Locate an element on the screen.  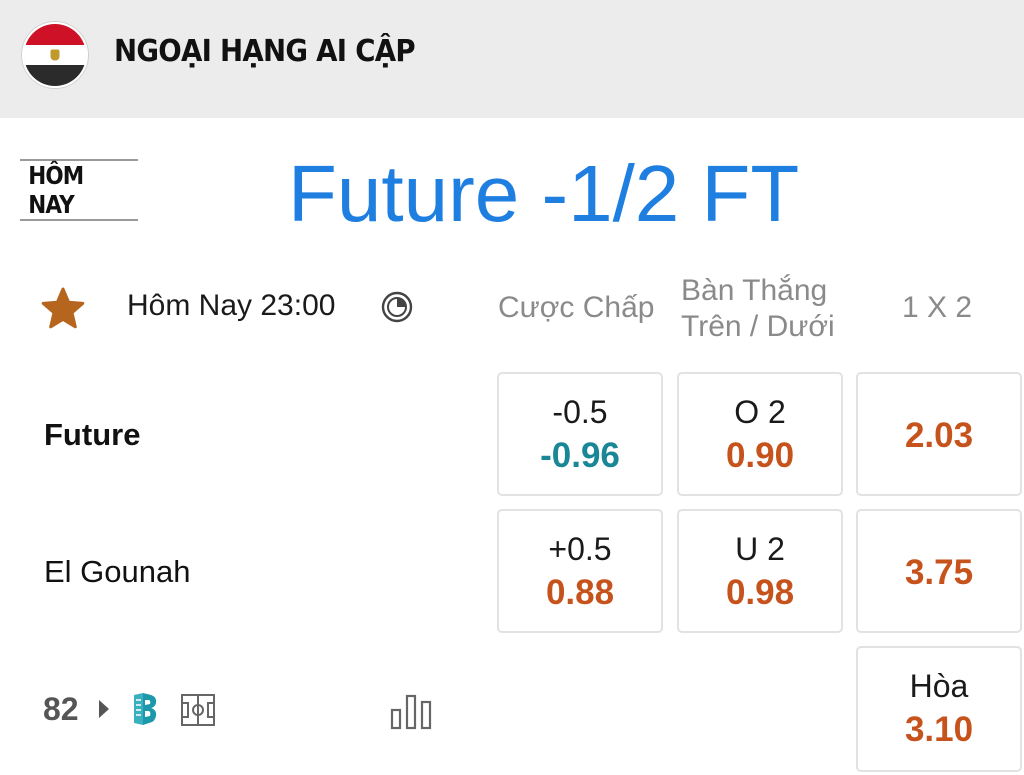
draw-price: 3.10 is located at coordinates (939, 729).